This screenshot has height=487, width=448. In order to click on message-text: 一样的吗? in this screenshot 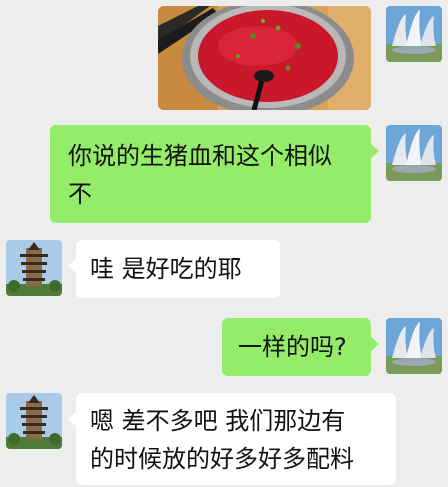, I will do `click(292, 347)`.